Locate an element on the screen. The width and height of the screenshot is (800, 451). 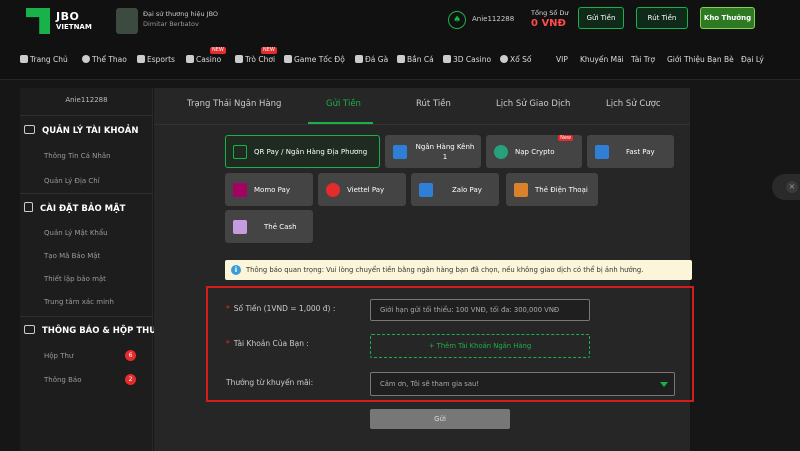
header-username: Anie112288 is located at coordinates (493, 19).